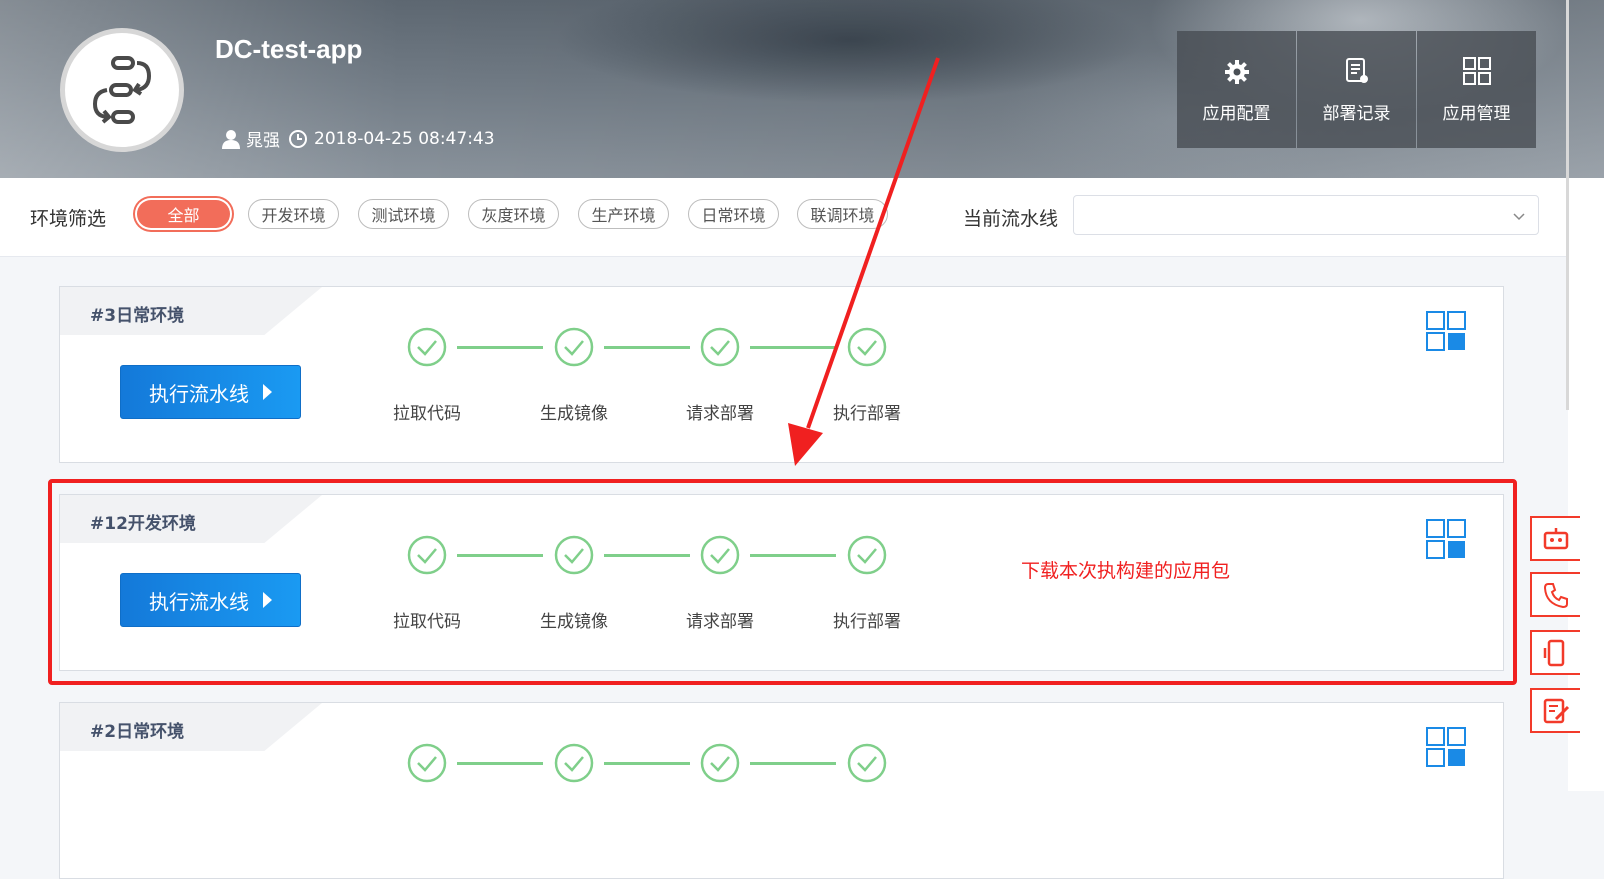 Image resolution: width=1604 pixels, height=879 pixels. I want to click on pipeline-label: 当前流水线, so click(1011, 219).